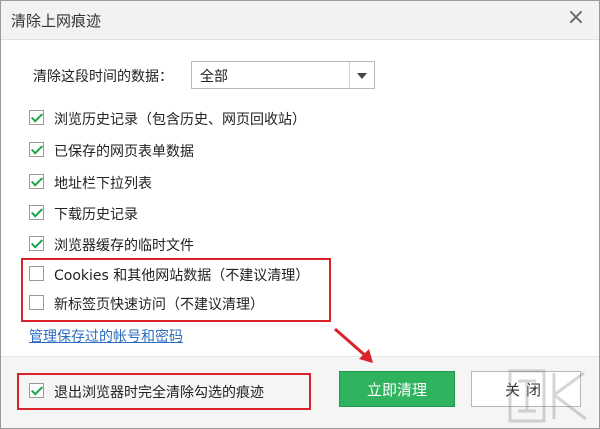  Describe the element at coordinates (159, 393) in the screenshot. I see `option-label: 退出浏览器时完全清除勾选的痕迹` at that location.